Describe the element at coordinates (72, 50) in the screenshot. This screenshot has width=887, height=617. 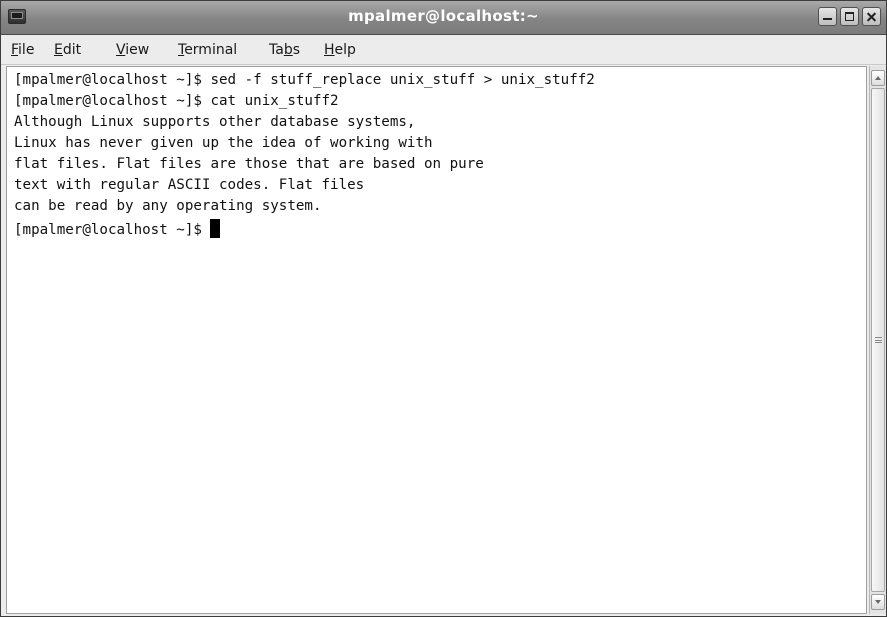
I see `menu-edit-label: dit` at that location.